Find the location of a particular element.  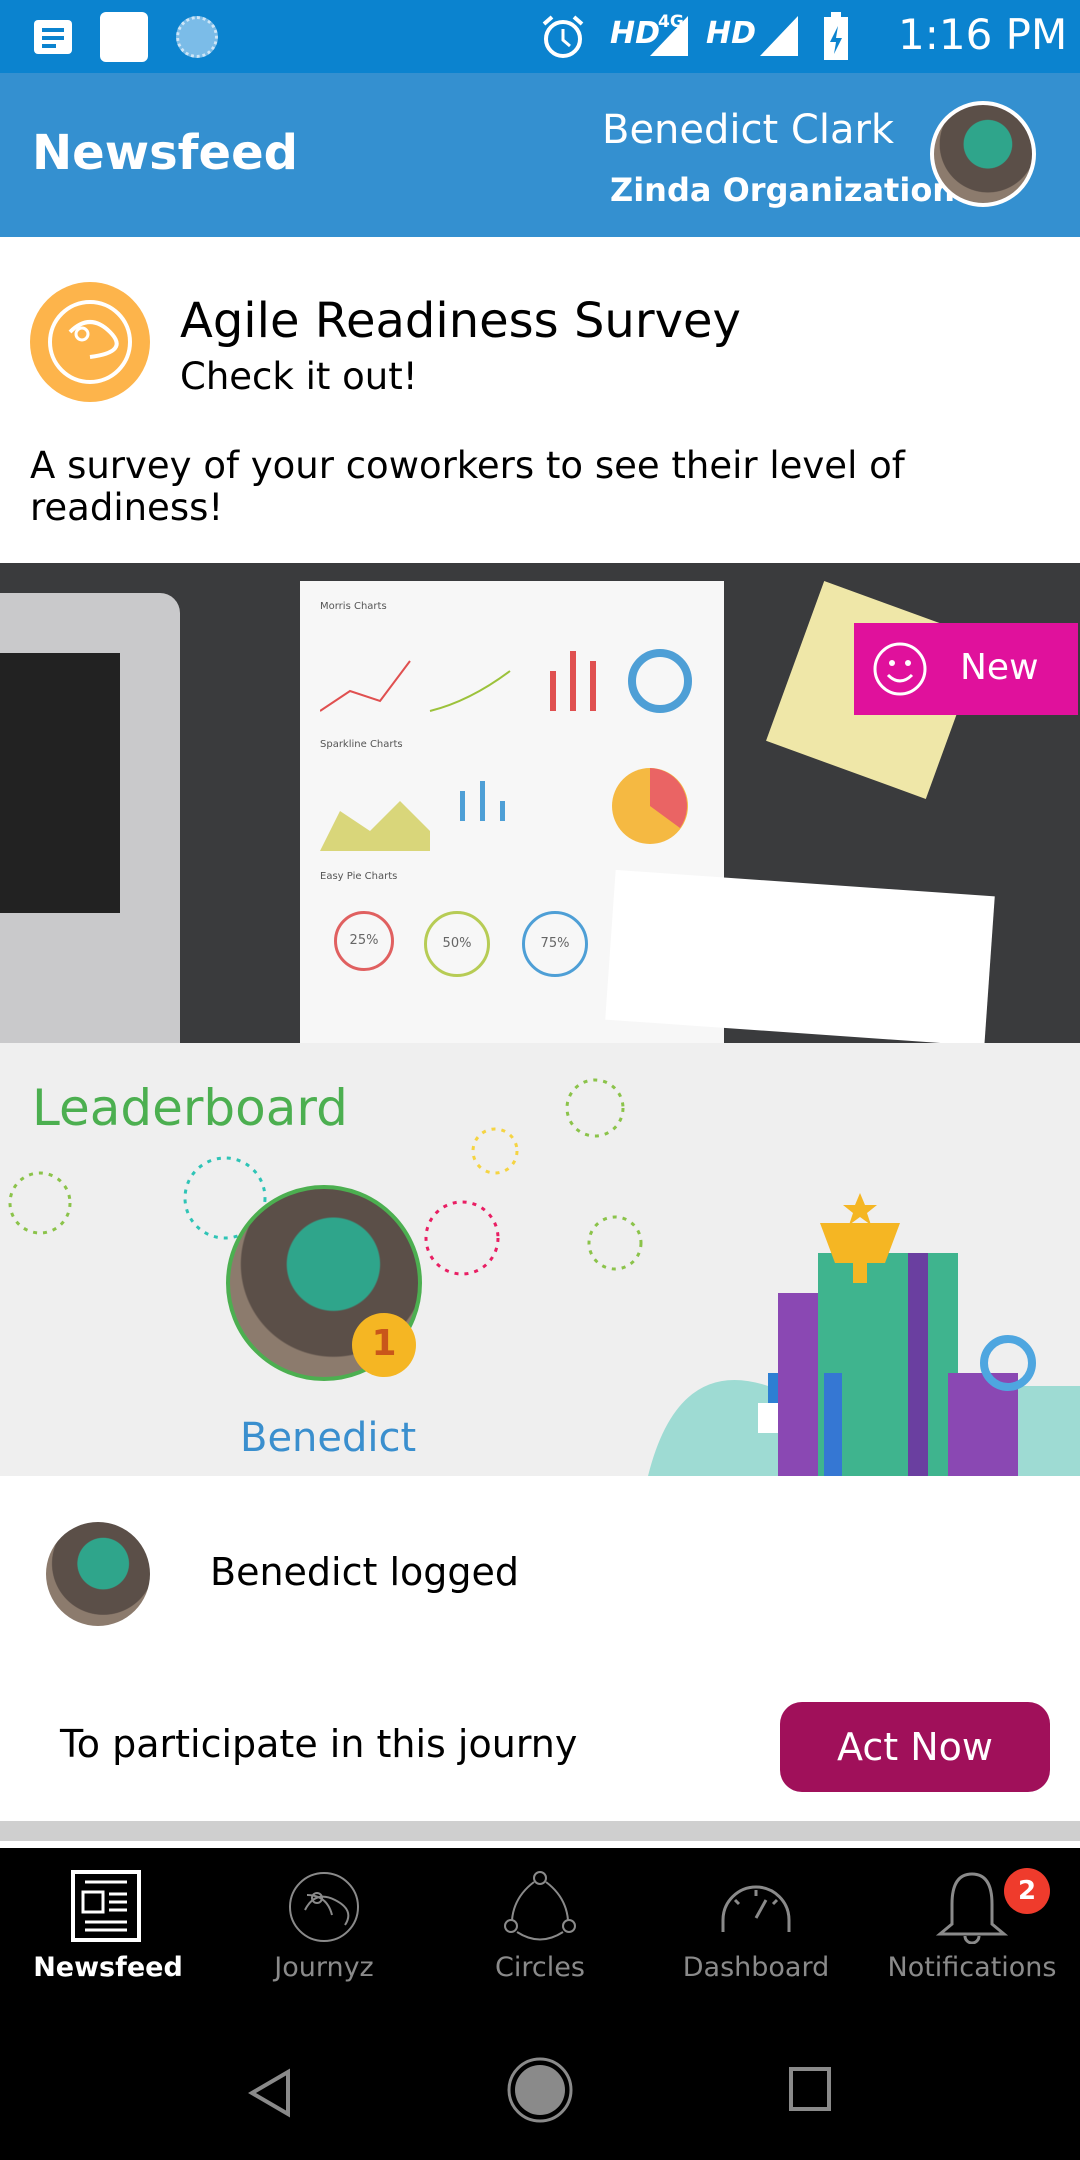

tab-label: Notifications is located at coordinates (972, 1967).